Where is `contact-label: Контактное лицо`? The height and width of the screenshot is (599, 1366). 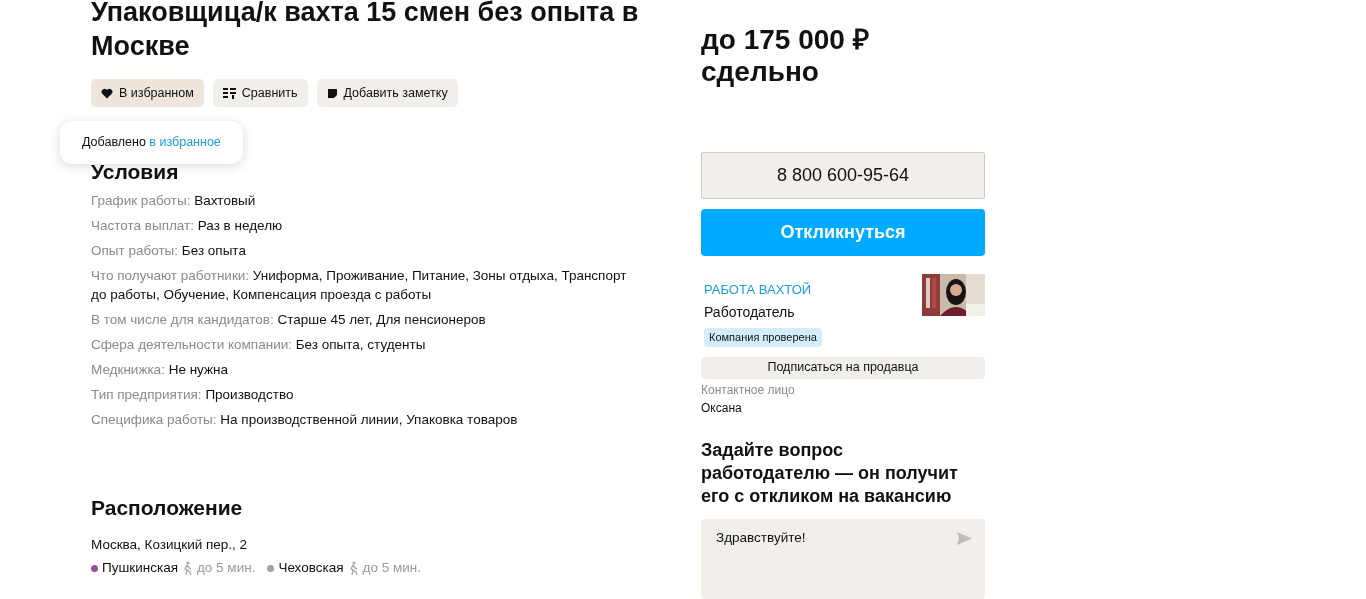
contact-label: Контактное лицо is located at coordinates (748, 390).